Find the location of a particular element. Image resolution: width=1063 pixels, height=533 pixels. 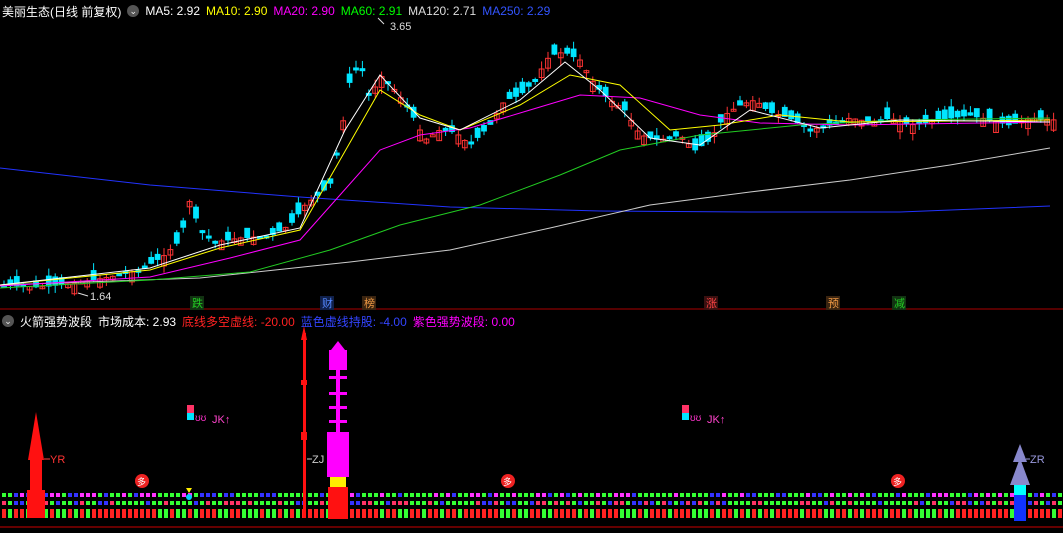

event-tag-zhang: 涨 is located at coordinates (711, 303).